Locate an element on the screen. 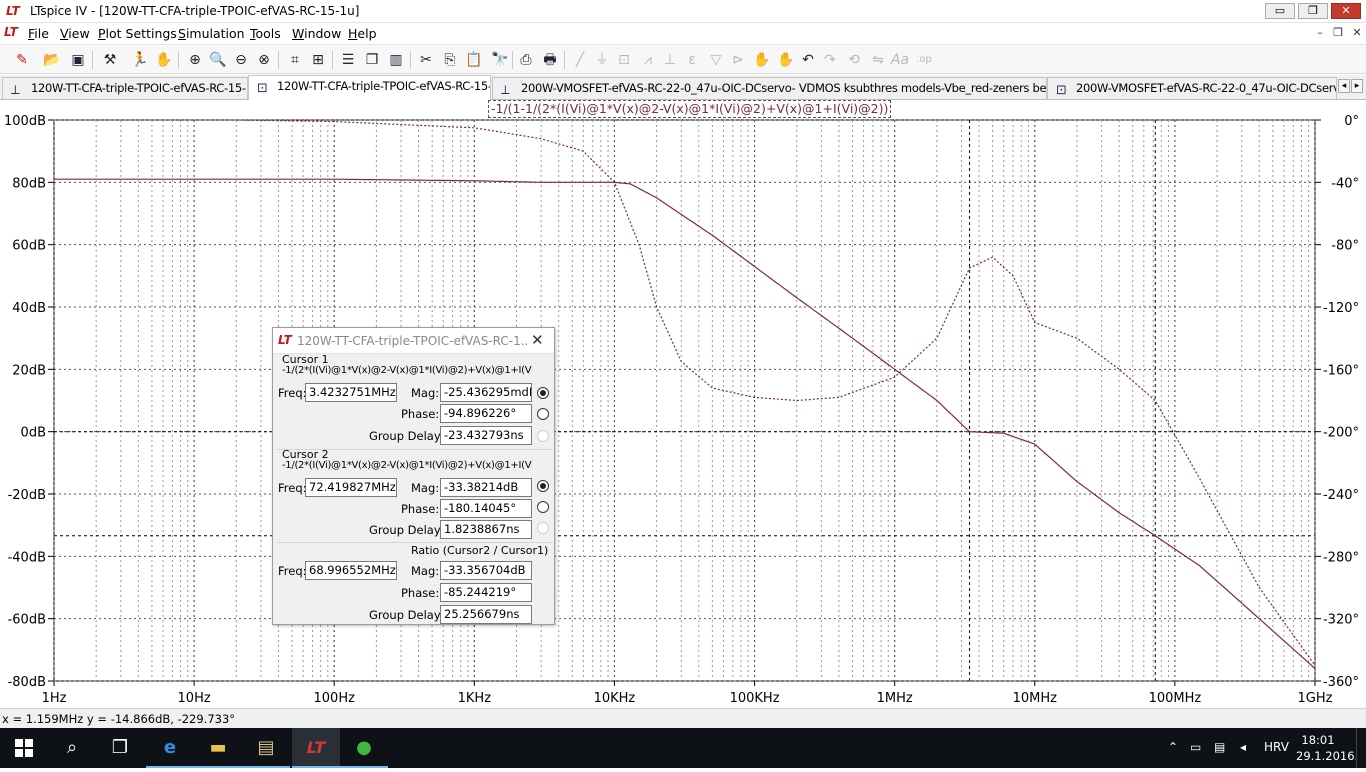 This screenshot has height=772, width=1366. menu-simulation: Simulation is located at coordinates (211, 33).